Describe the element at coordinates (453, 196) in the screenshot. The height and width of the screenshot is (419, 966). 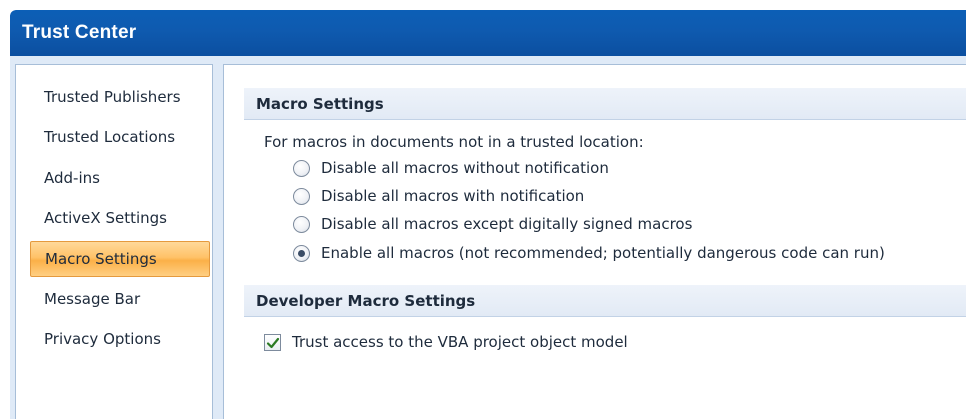
I see `radio-label: Disable all macros with notification` at that location.